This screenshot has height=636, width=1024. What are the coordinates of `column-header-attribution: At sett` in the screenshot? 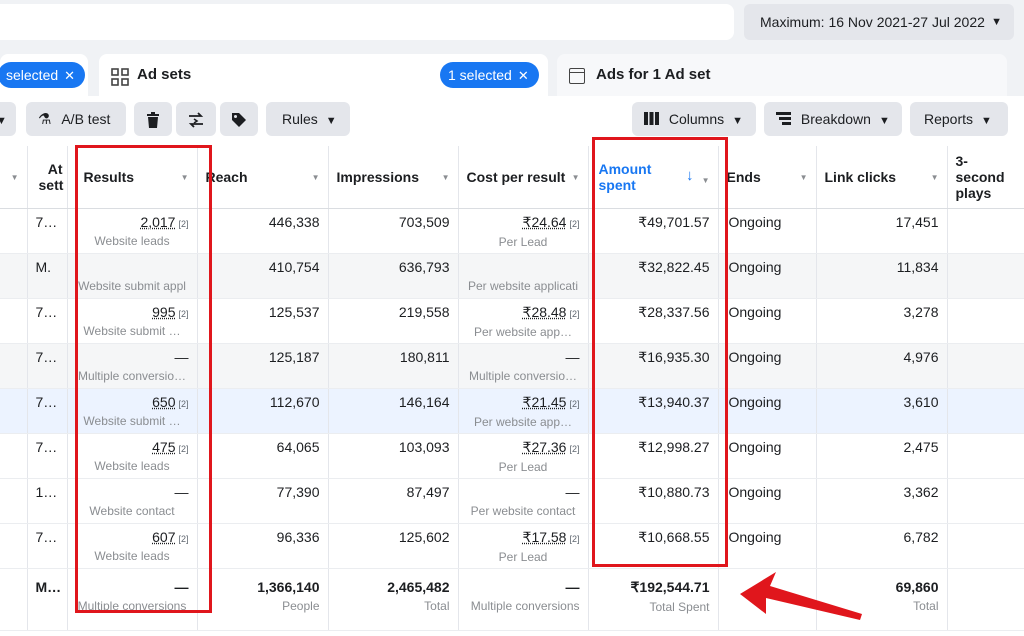 It's located at (47, 177).